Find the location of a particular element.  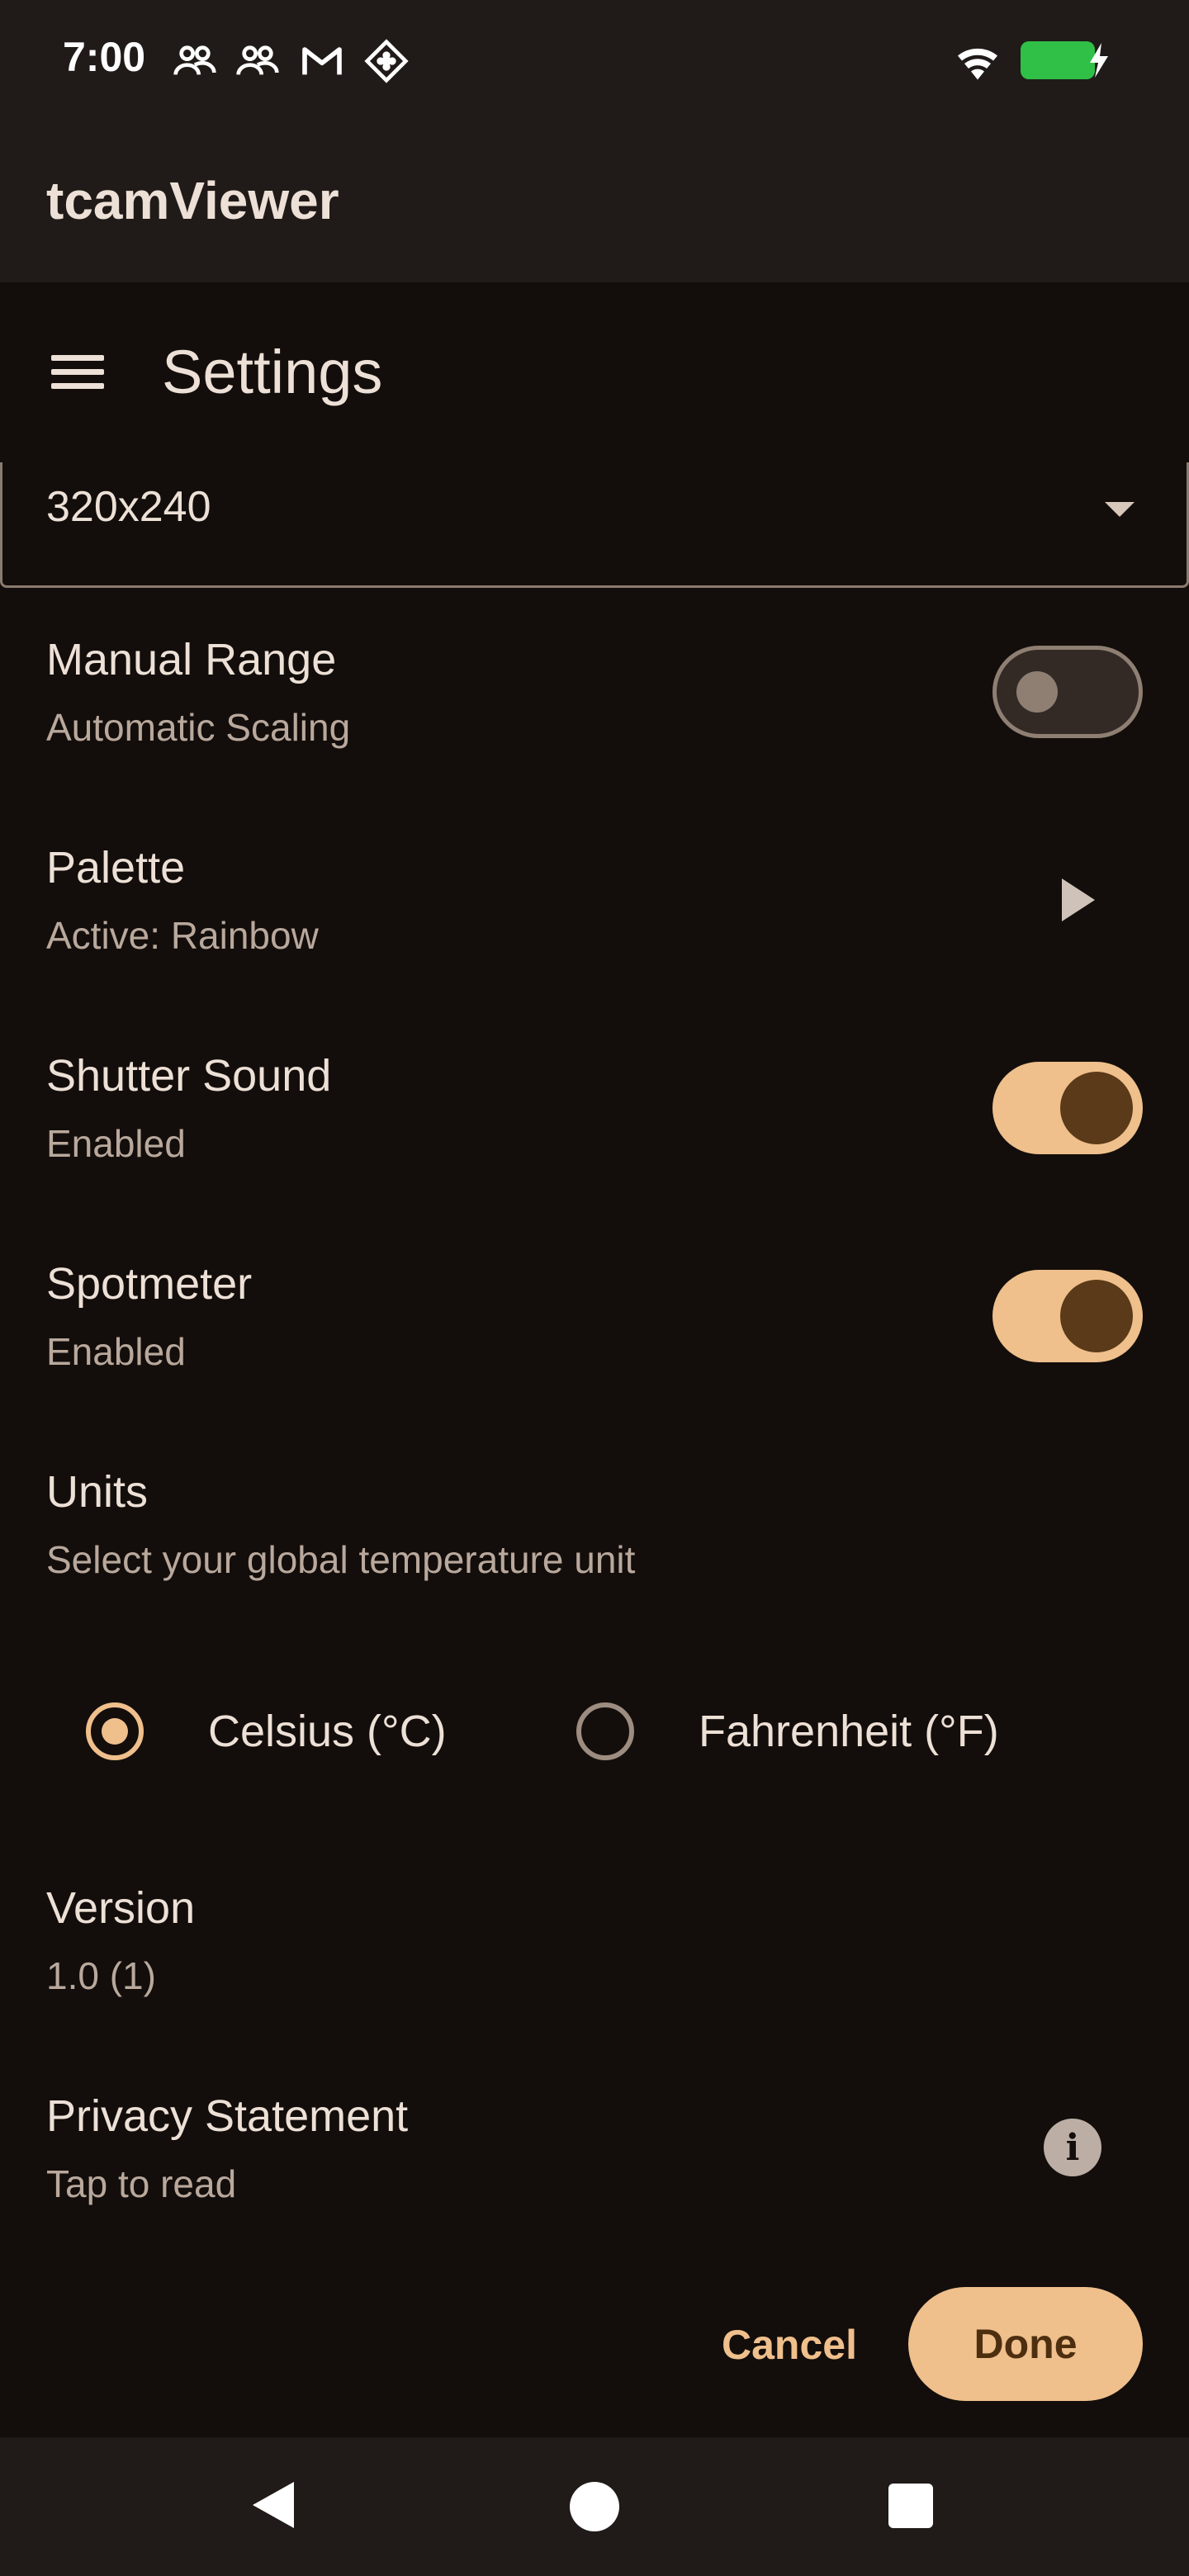

privacy-title: Privacy Statement is located at coordinates (227, 2116).